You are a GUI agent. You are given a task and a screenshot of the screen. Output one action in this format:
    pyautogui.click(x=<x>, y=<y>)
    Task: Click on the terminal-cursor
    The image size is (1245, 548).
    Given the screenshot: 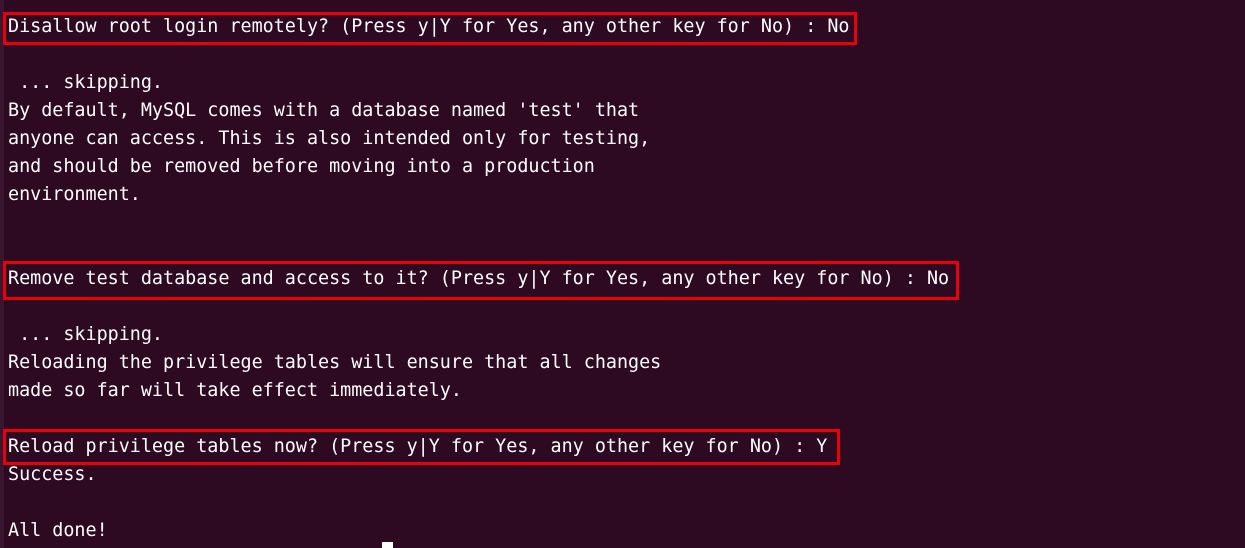 What is the action you would take?
    pyautogui.click(x=387, y=545)
    